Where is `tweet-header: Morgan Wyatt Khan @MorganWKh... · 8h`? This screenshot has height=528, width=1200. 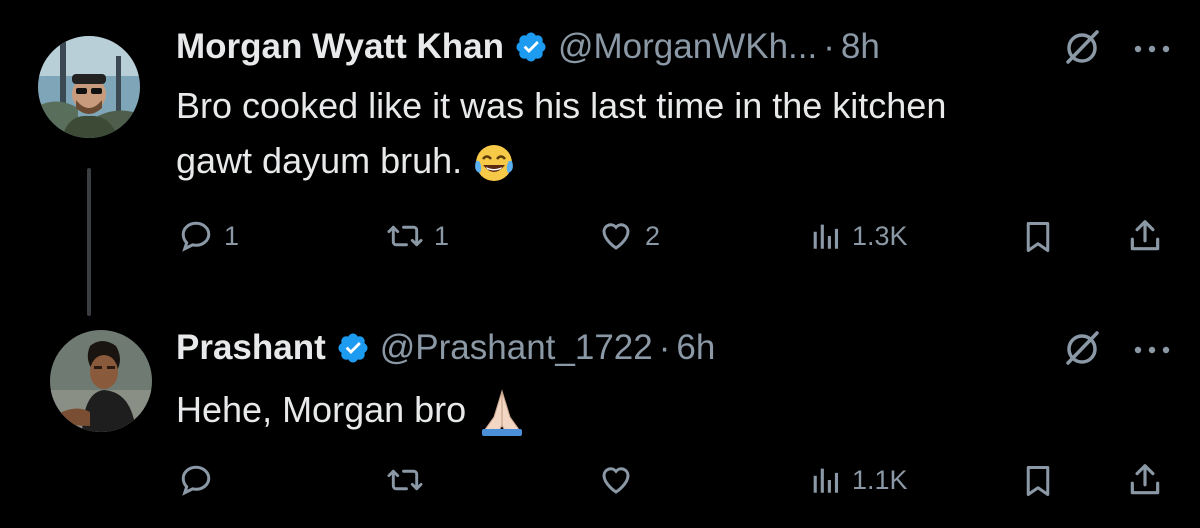
tweet-header: Morgan Wyatt Khan @MorganWKh... · 8h is located at coordinates (528, 47).